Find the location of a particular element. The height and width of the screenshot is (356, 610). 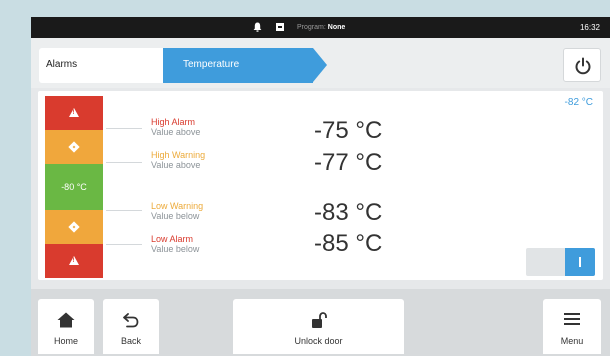

unlock-door-button: Unlock door is located at coordinates (318, 326).